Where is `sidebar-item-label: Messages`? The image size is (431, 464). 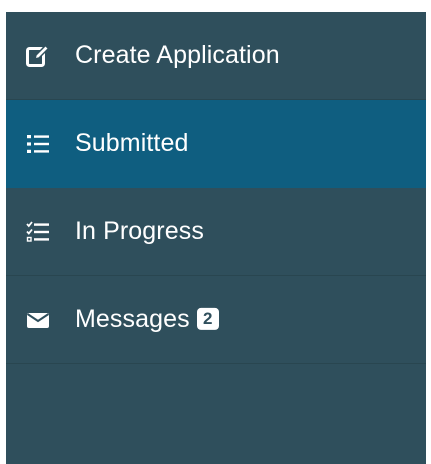 sidebar-item-label: Messages is located at coordinates (132, 318).